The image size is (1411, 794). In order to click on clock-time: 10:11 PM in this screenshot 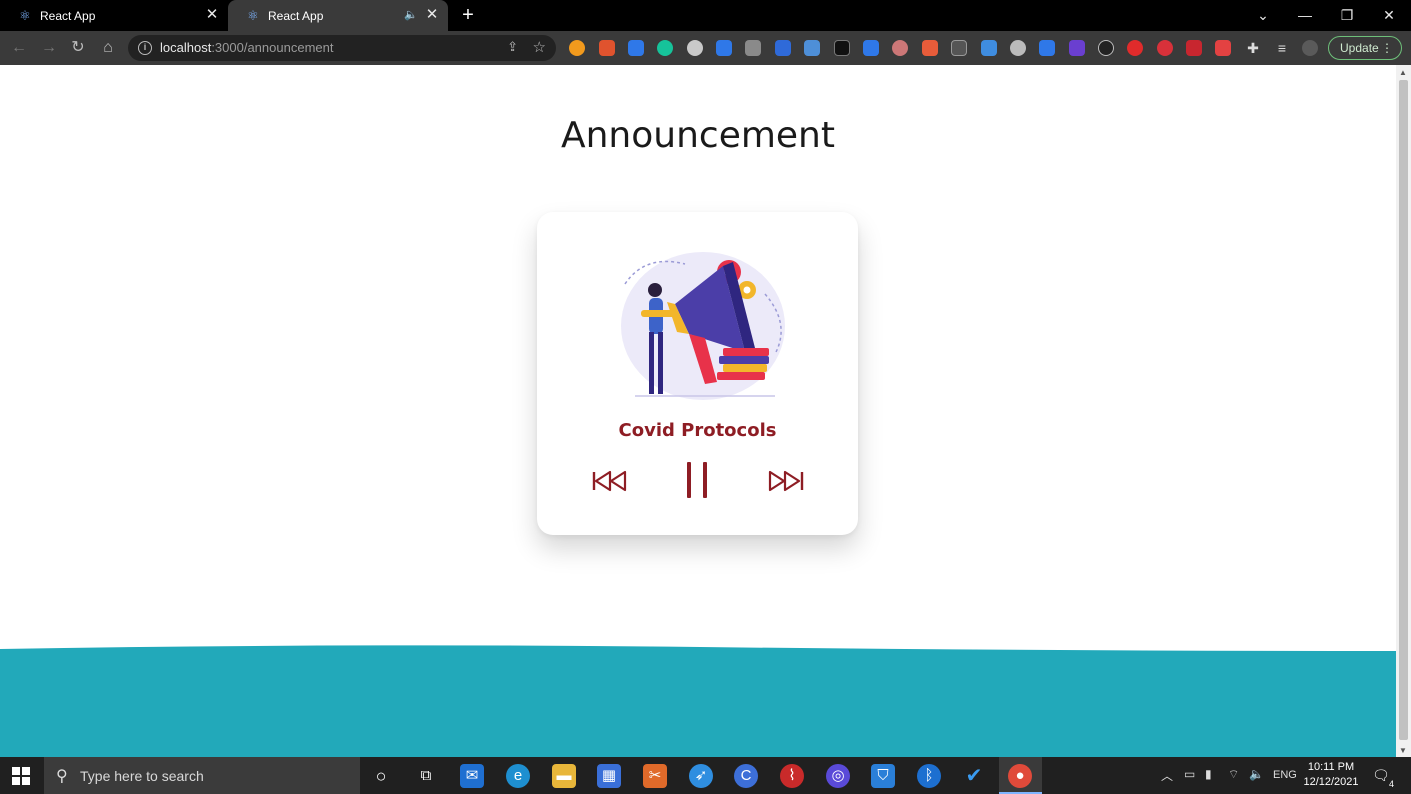, I will do `click(1331, 767)`.